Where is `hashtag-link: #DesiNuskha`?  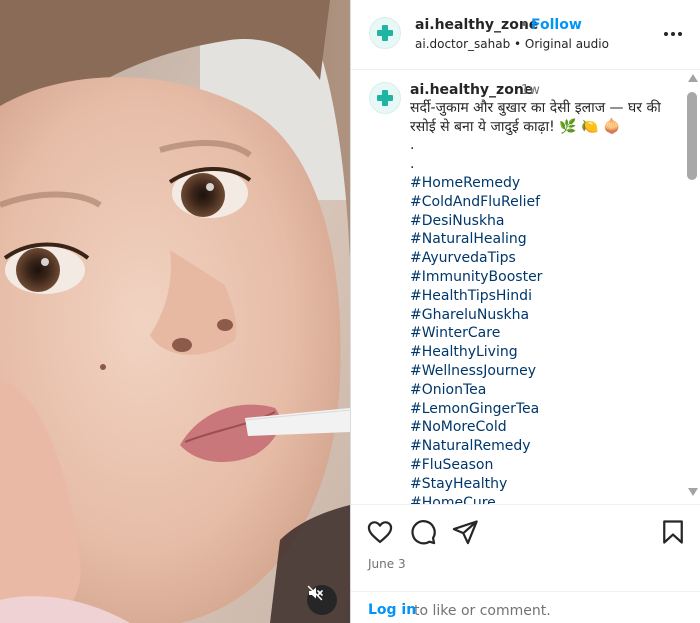 hashtag-link: #DesiNuskha is located at coordinates (476, 221).